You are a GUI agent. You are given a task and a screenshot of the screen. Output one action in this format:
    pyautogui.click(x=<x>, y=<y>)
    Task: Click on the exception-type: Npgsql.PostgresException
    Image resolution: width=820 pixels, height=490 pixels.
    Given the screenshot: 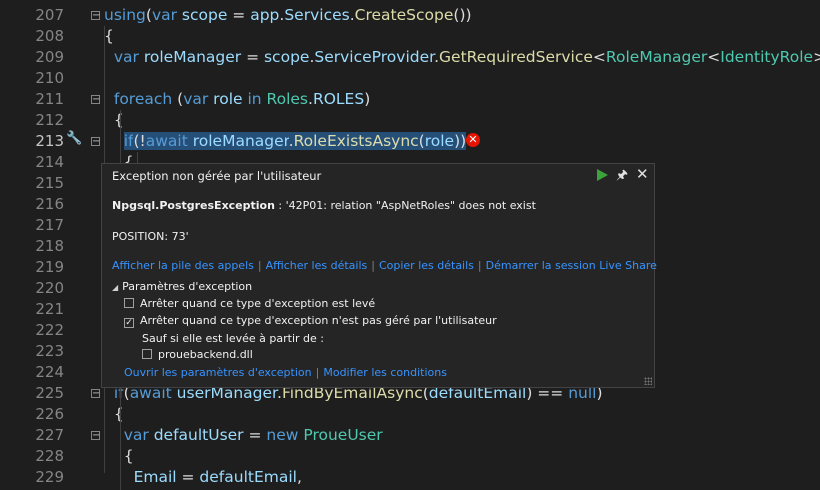 What is the action you would take?
    pyautogui.click(x=193, y=205)
    